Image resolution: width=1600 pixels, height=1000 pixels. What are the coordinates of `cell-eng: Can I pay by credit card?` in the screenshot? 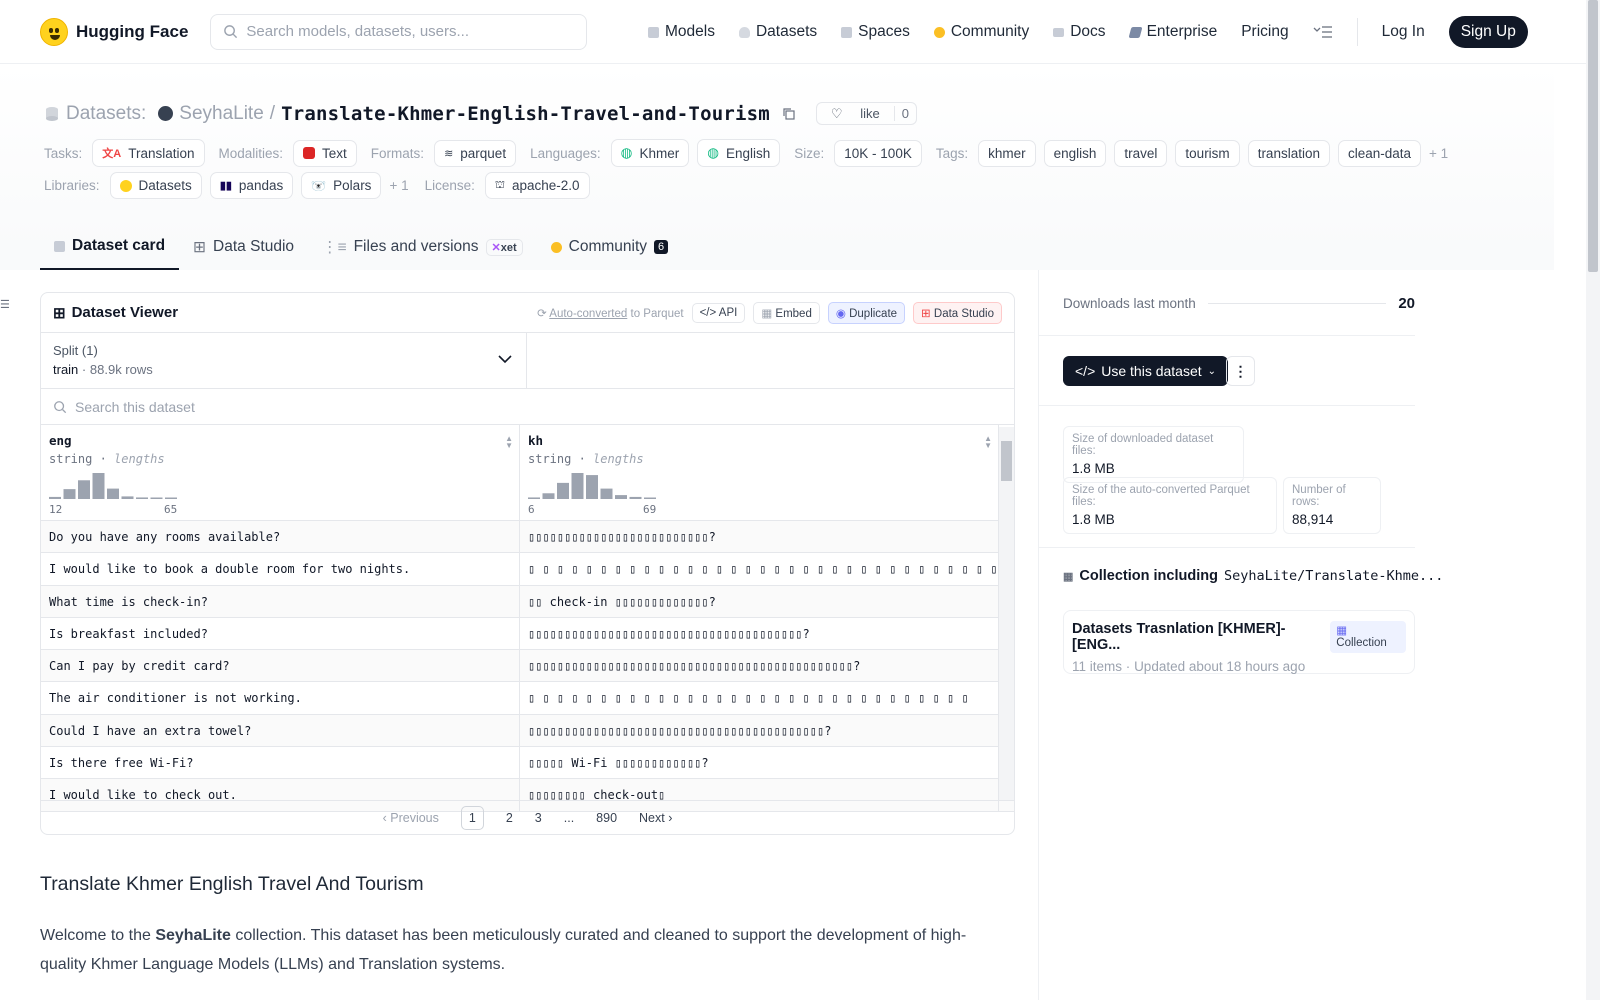 It's located at (280, 666).